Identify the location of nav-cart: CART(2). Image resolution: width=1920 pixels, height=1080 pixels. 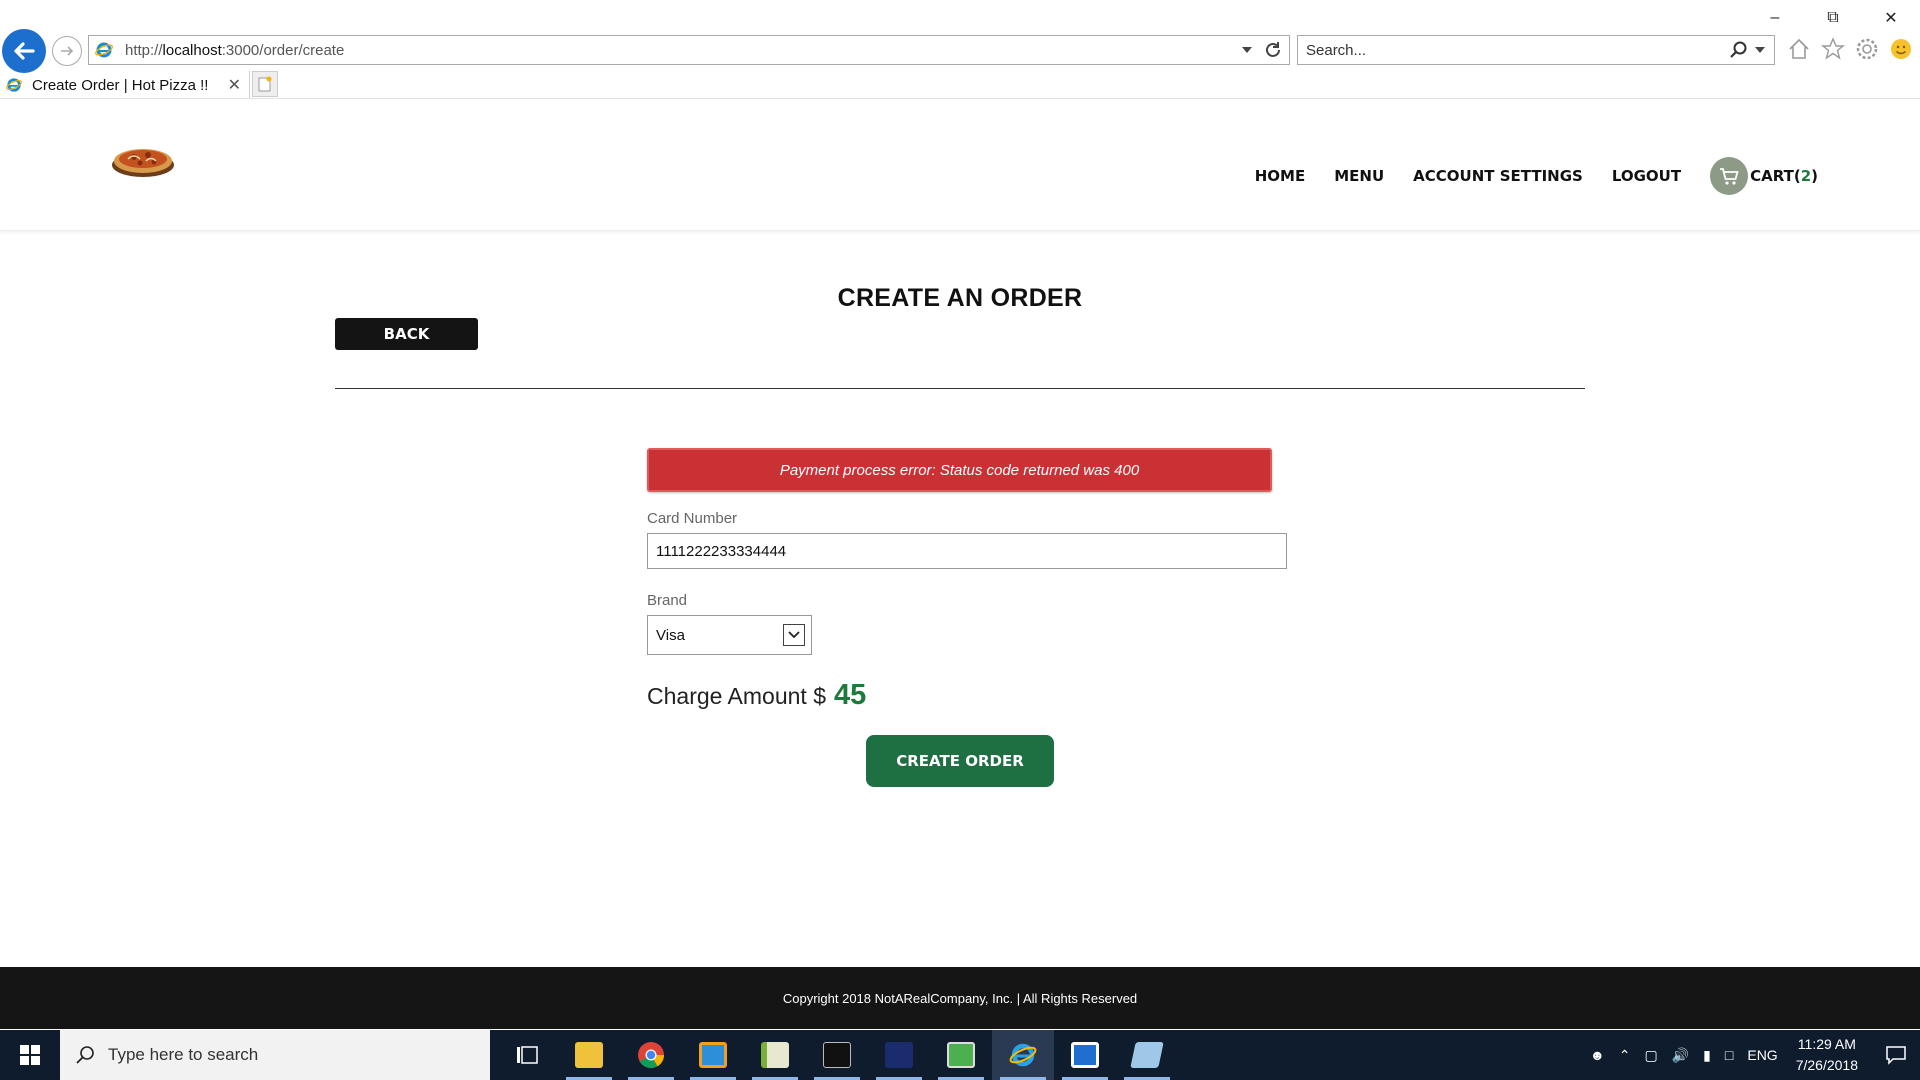
(1764, 176).